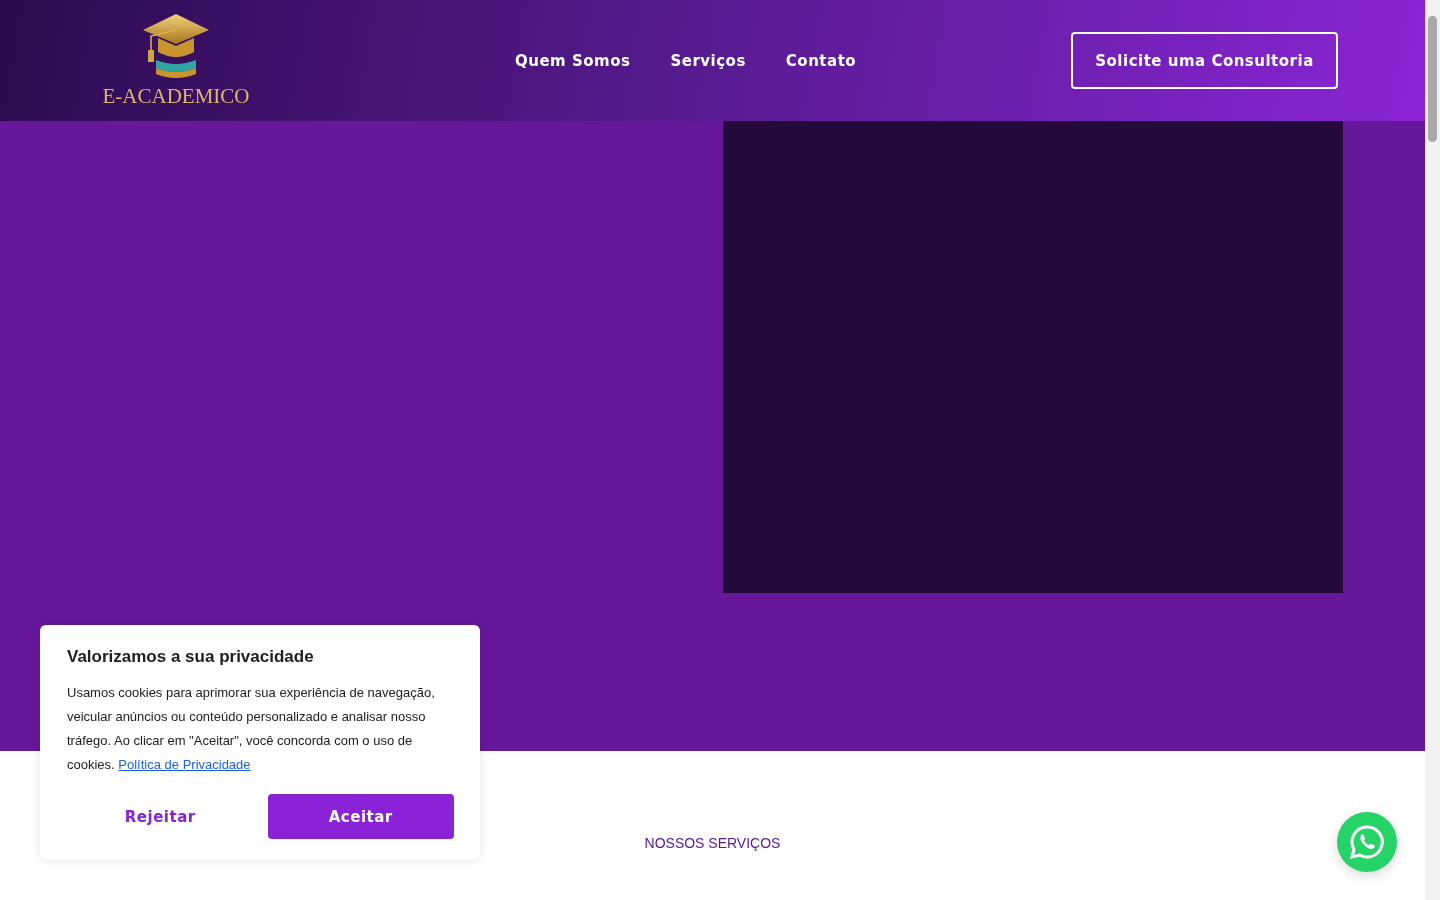 The width and height of the screenshot is (1440, 900). What do you see at coordinates (191, 657) in the screenshot?
I see `cookie-title: Valorizamos a sua privacidade` at bounding box center [191, 657].